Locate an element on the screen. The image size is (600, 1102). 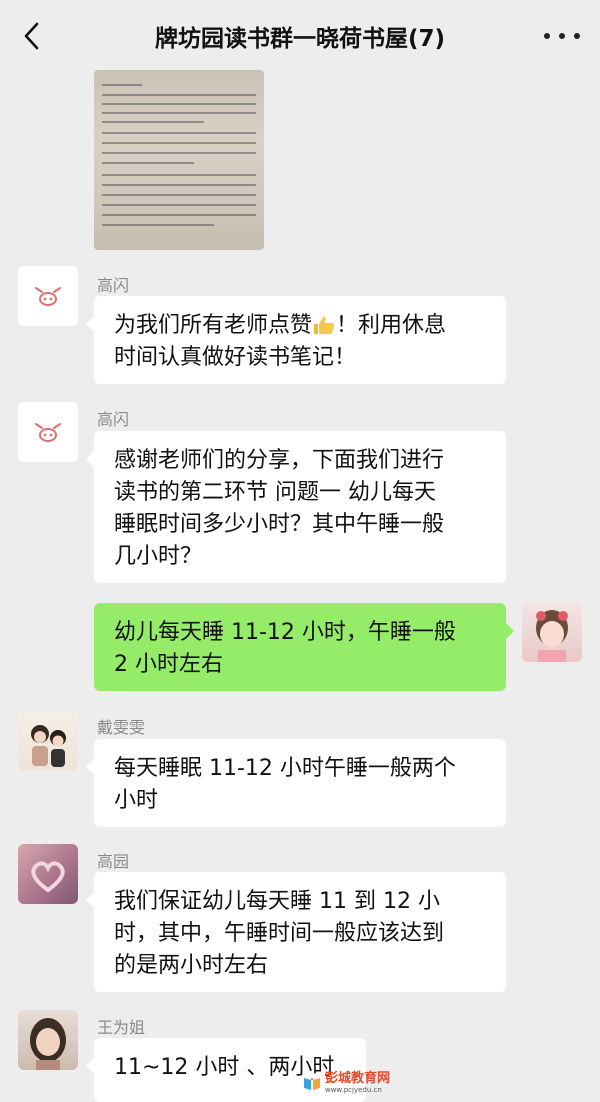
chat-title: 牌坊园读书群一晓荷书屋(7) is located at coordinates (300, 39).